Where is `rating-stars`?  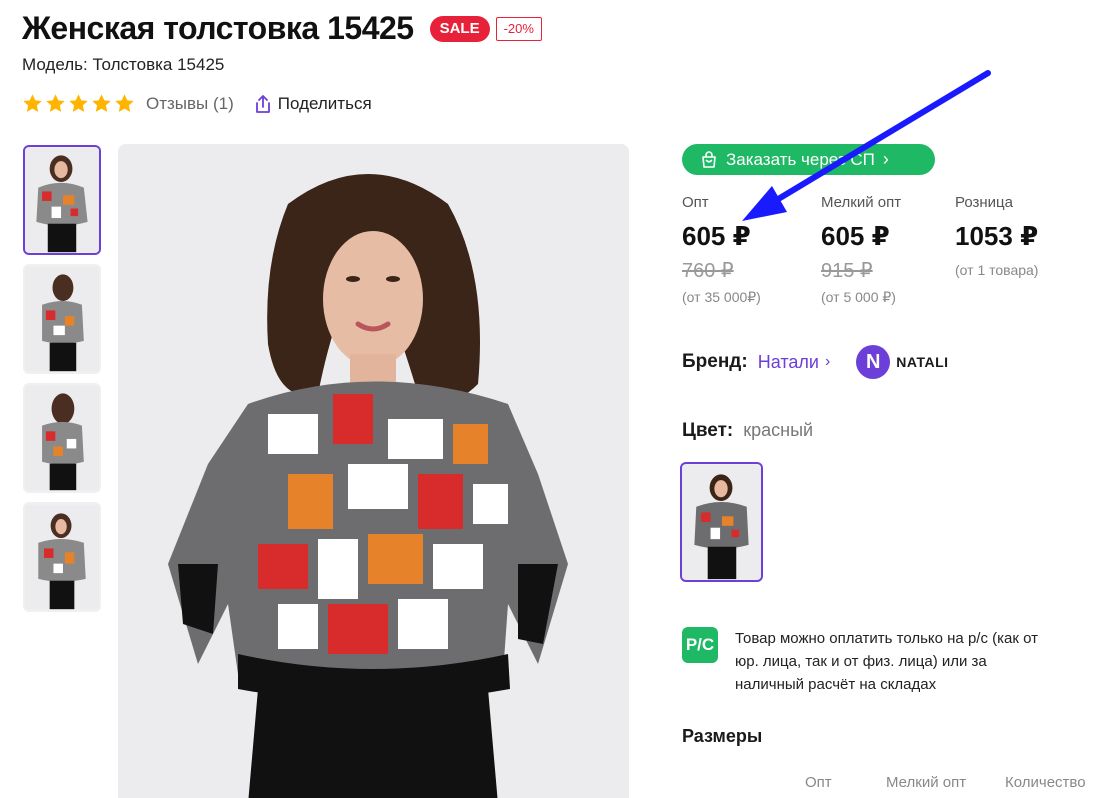
rating-stars is located at coordinates (79, 103).